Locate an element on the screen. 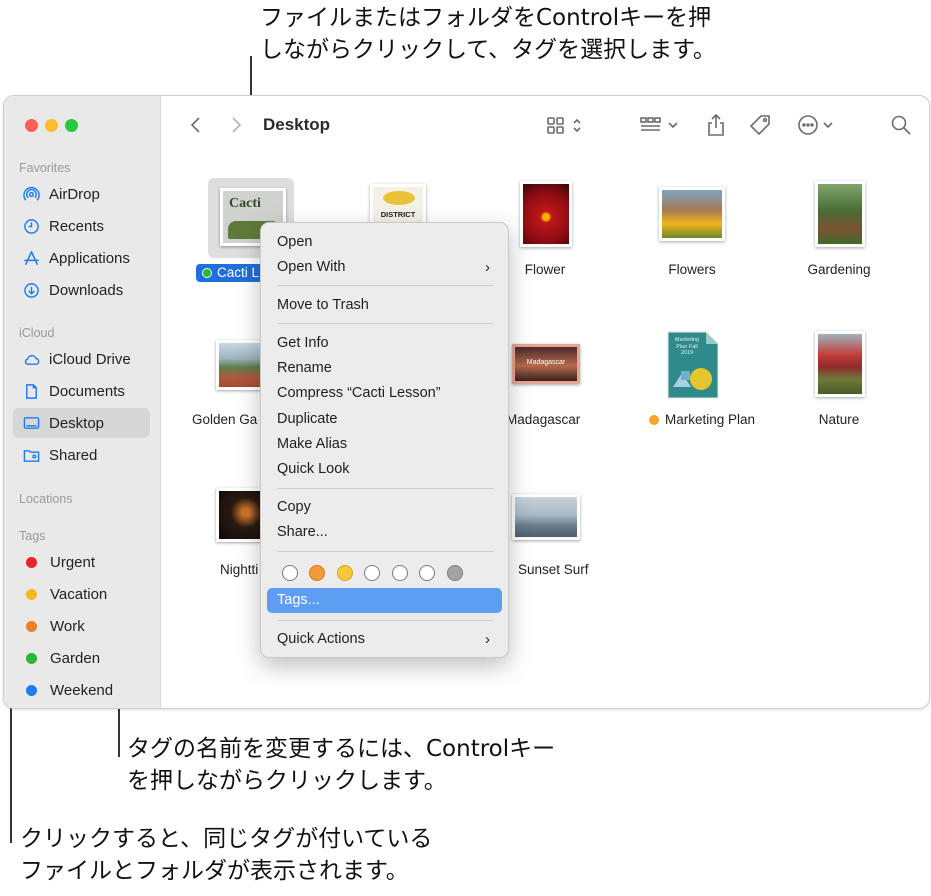 The height and width of the screenshot is (896, 931). sidebar-tag-garden: Garden is located at coordinates (81, 658).